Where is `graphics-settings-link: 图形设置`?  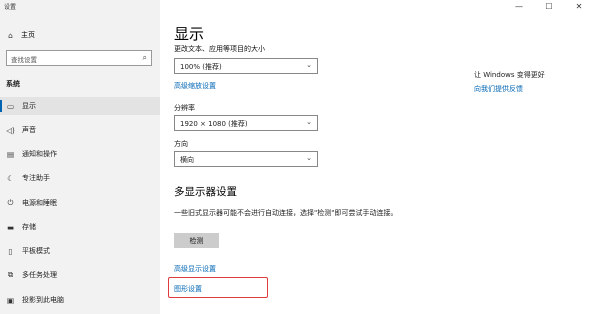 graphics-settings-link: 图形设置 is located at coordinates (188, 289).